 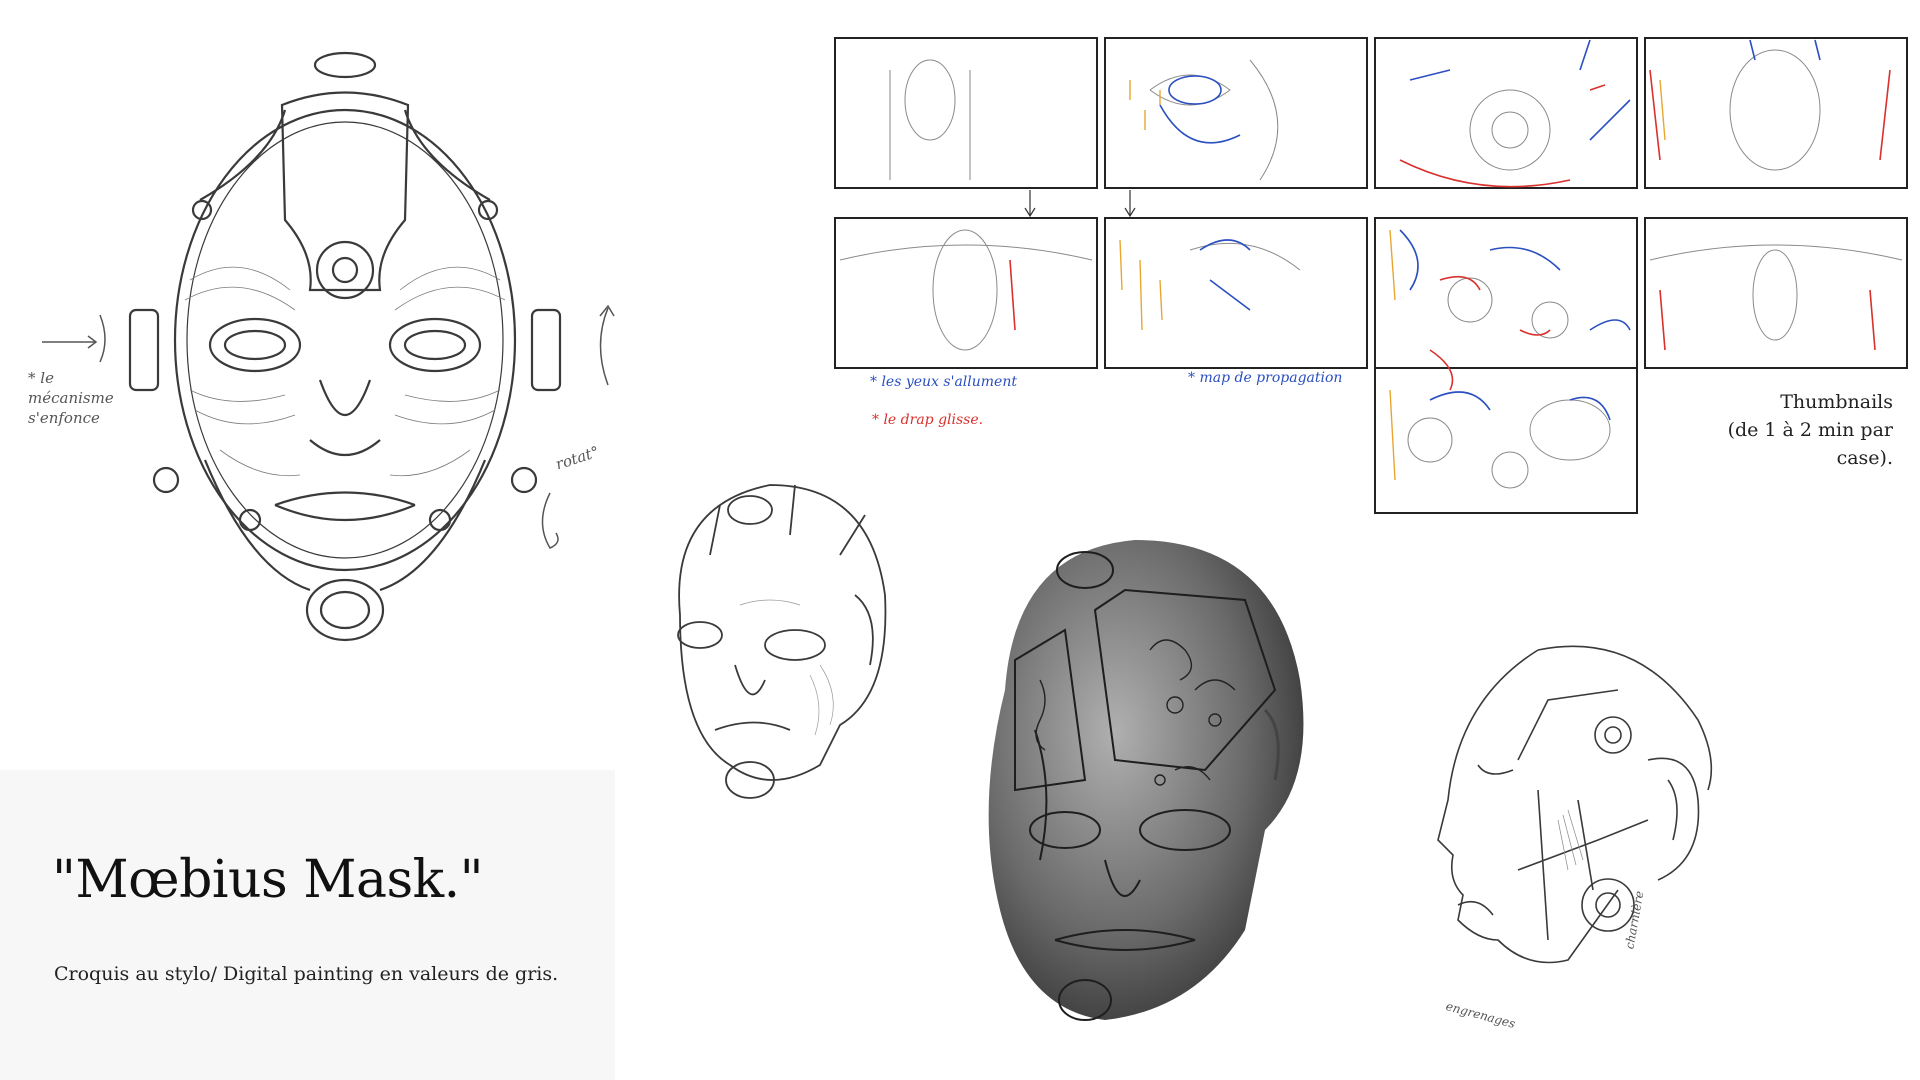 I want to click on rotation-arrow-left-icon, so click(x=75, y=337).